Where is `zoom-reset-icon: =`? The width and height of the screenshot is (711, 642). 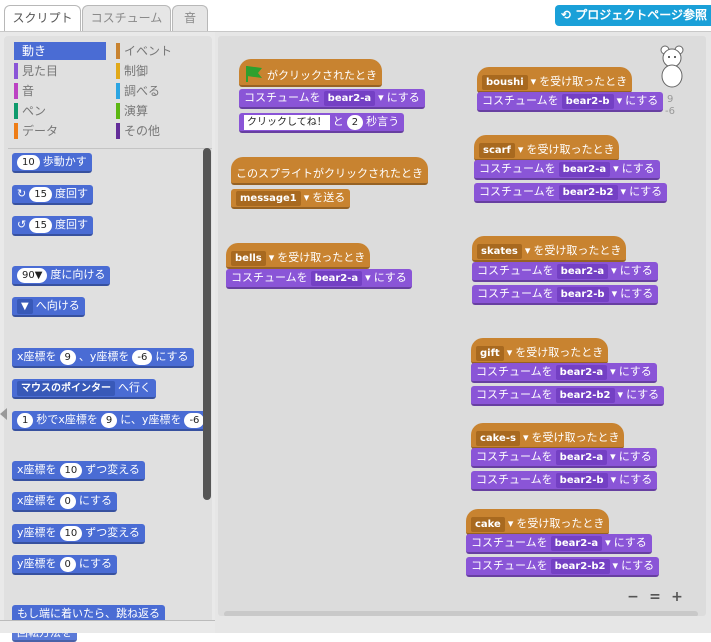
zoom-reset-icon: = is located at coordinates (655, 597).